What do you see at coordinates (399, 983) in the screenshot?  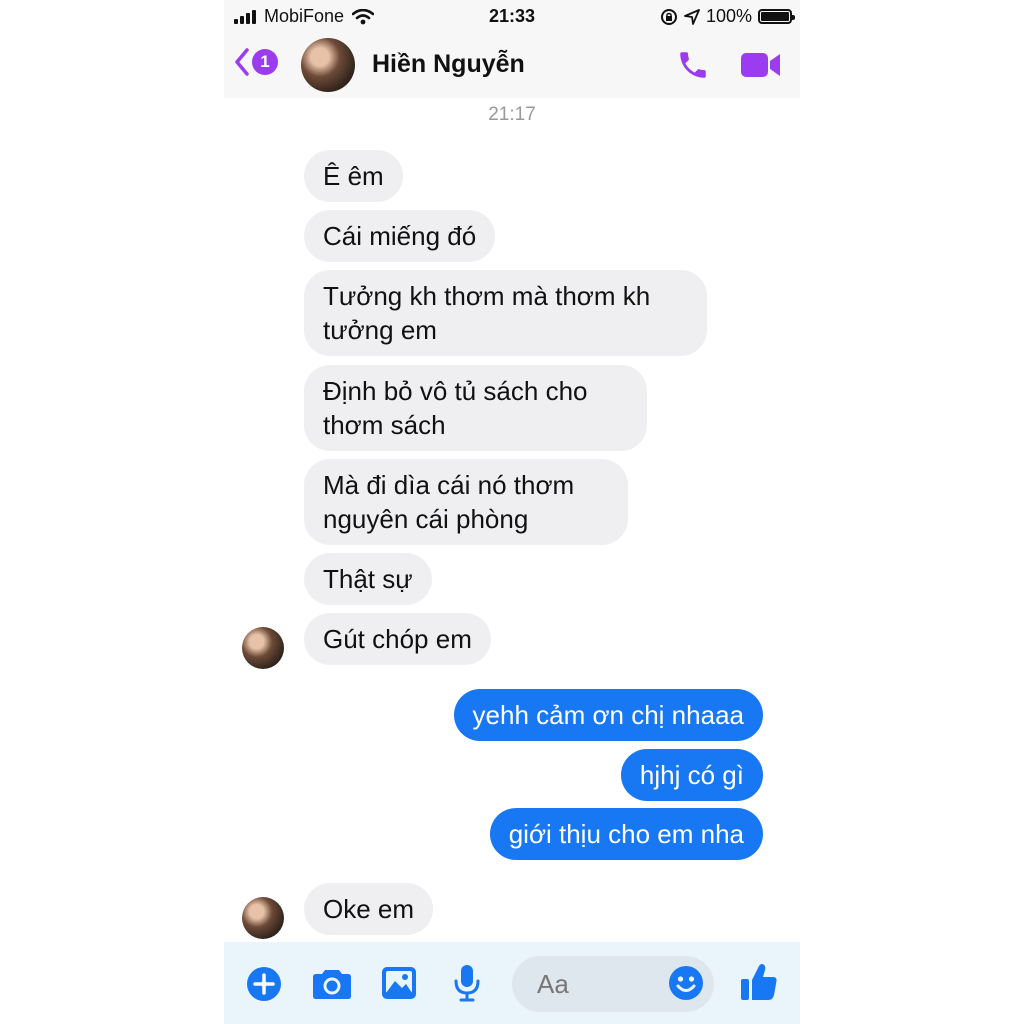 I see `image-icon` at bounding box center [399, 983].